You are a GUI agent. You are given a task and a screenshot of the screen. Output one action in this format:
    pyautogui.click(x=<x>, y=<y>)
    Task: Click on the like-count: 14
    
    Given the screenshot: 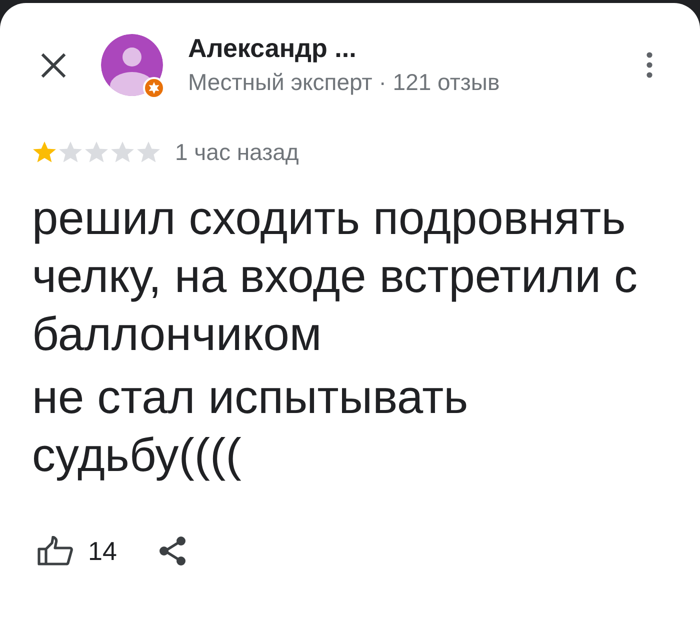 What is the action you would take?
    pyautogui.click(x=102, y=551)
    